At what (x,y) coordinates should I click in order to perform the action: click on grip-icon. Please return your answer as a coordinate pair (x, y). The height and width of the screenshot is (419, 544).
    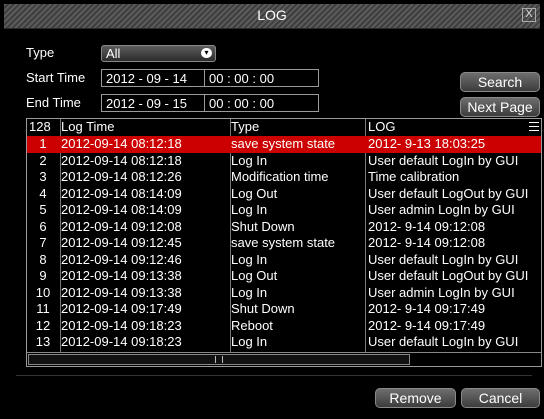
    Looking at the image, I should click on (219, 359).